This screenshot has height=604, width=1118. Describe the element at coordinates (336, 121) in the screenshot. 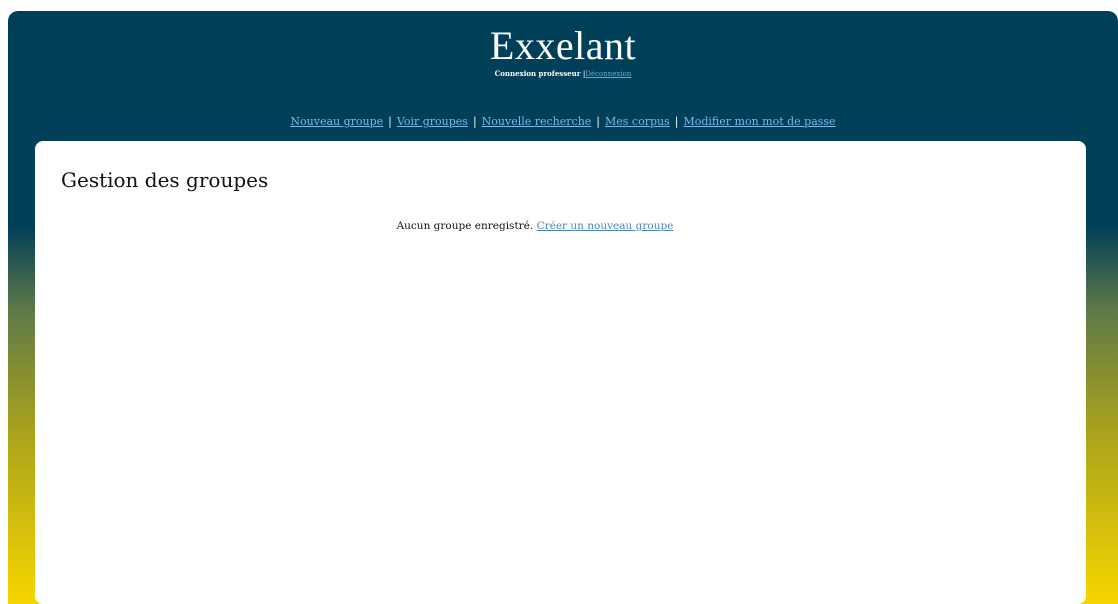

I see `nav-item-nouveau-groupe: Nouveau groupe` at that location.